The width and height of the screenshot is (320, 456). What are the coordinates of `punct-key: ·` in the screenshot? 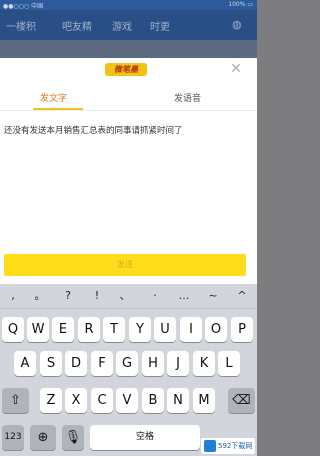 It's located at (155, 296).